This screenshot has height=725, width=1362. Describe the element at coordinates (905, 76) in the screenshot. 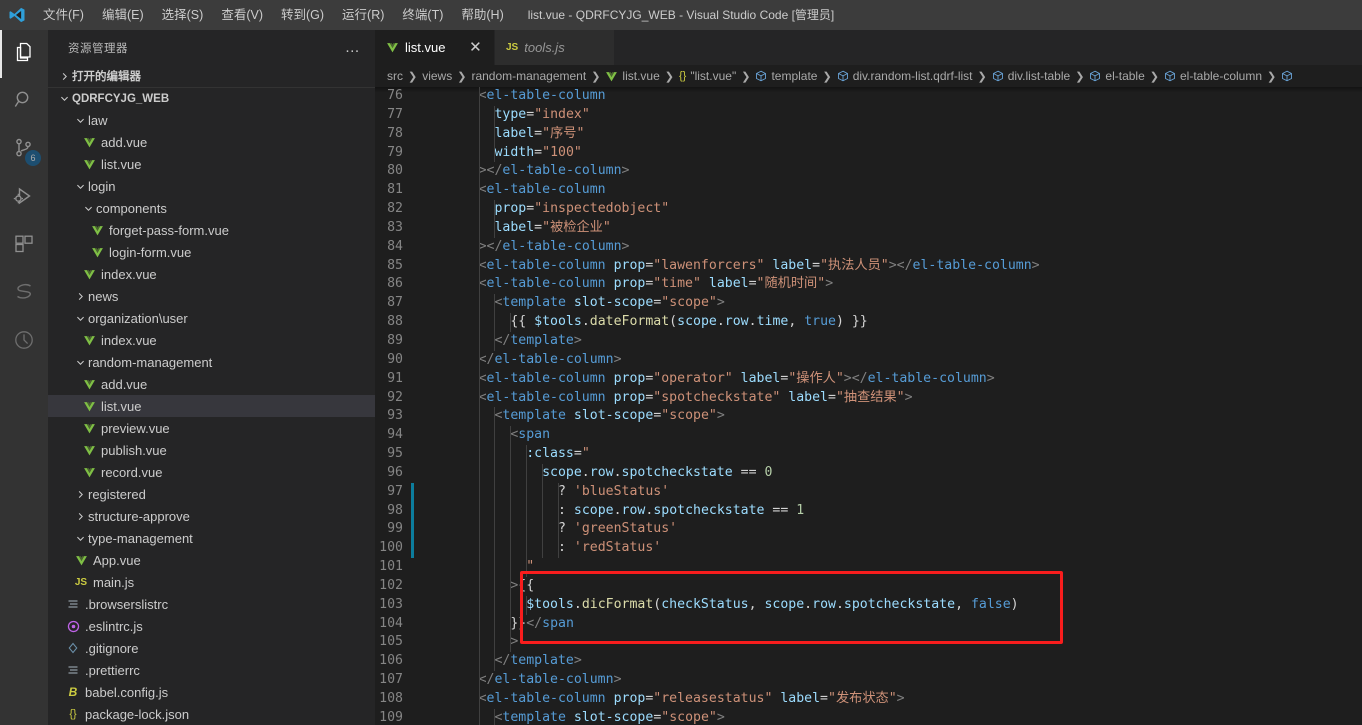

I see `breadcrumb-item-div-random-list-qdrf-list: div.random-list.qdrf-list` at that location.